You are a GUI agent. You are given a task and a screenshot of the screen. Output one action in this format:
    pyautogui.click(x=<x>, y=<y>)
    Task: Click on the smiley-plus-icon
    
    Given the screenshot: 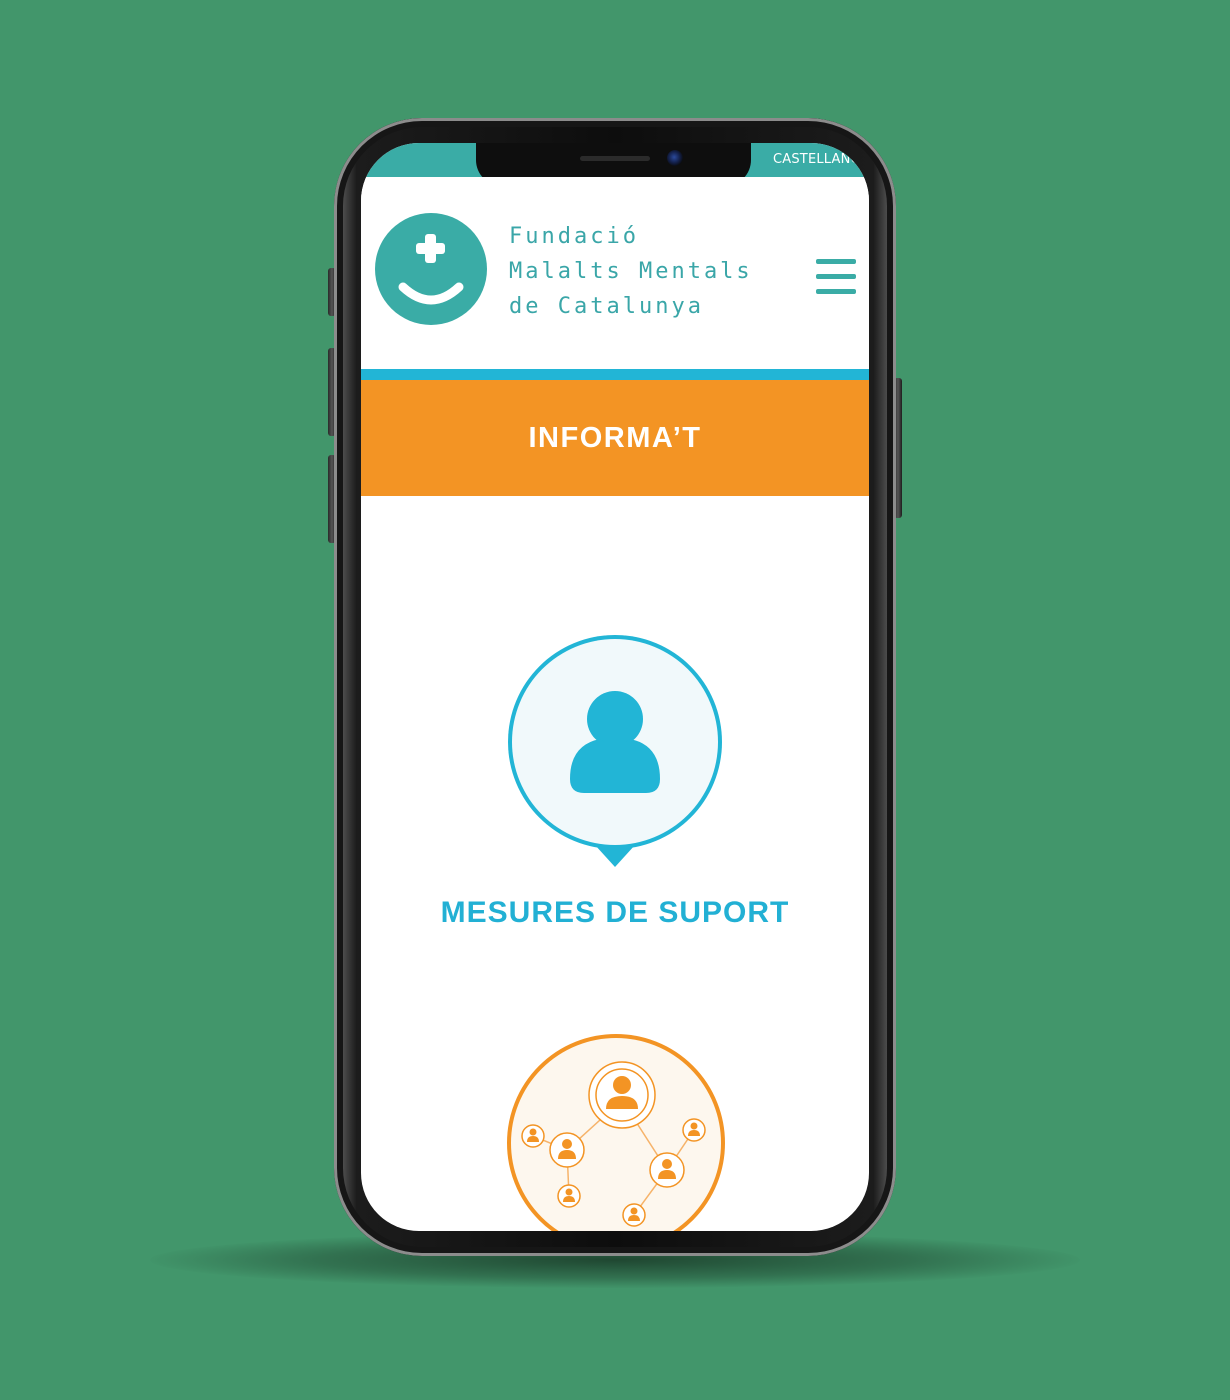 What is the action you would take?
    pyautogui.click(x=431, y=269)
    